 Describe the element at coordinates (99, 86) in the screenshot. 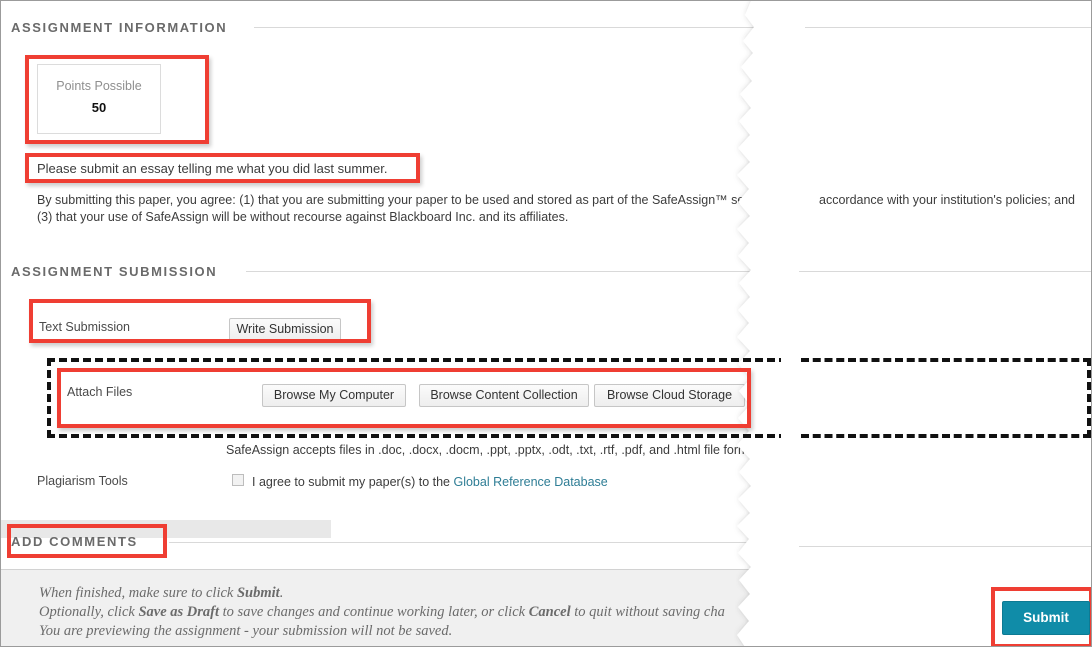

I see `points-possible-label: Points Possible` at that location.